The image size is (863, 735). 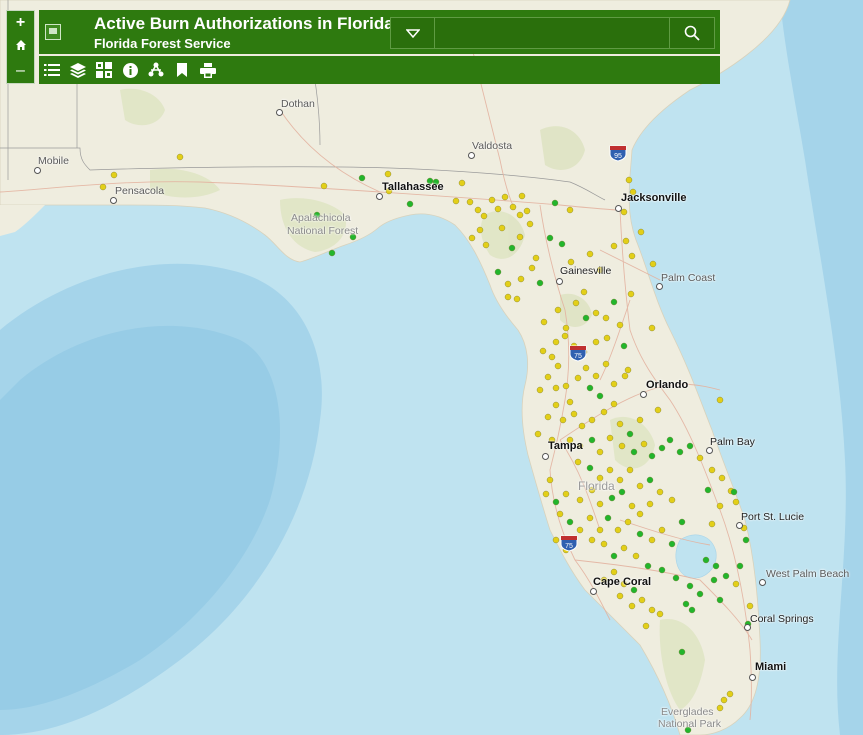 What do you see at coordinates (550, 33) in the screenshot?
I see `search-input` at bounding box center [550, 33].